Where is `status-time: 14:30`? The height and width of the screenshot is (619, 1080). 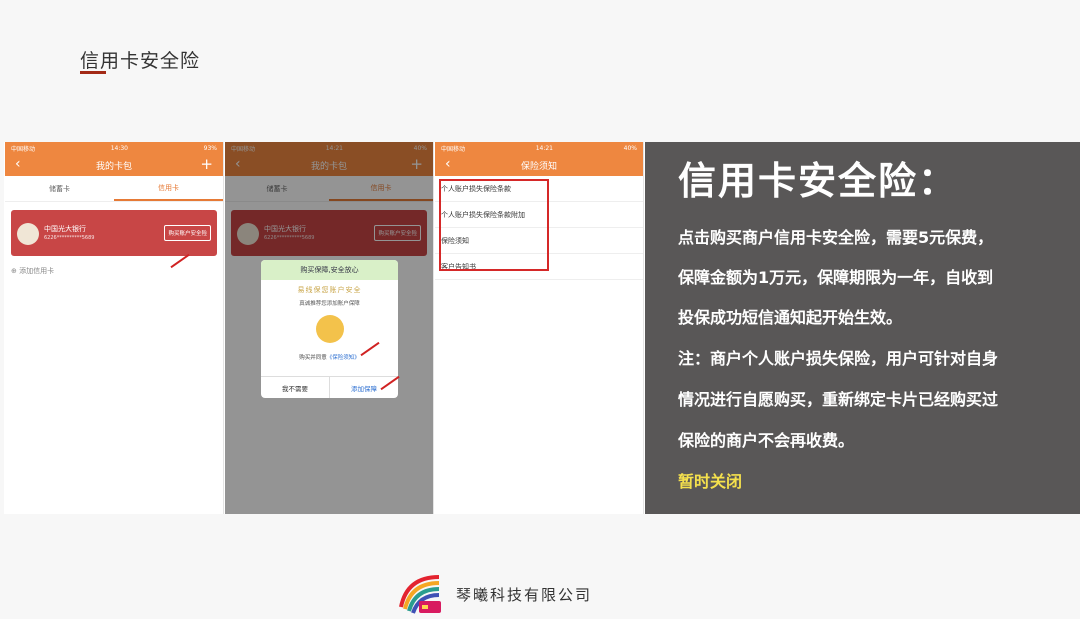
status-time: 14:30 is located at coordinates (119, 148).